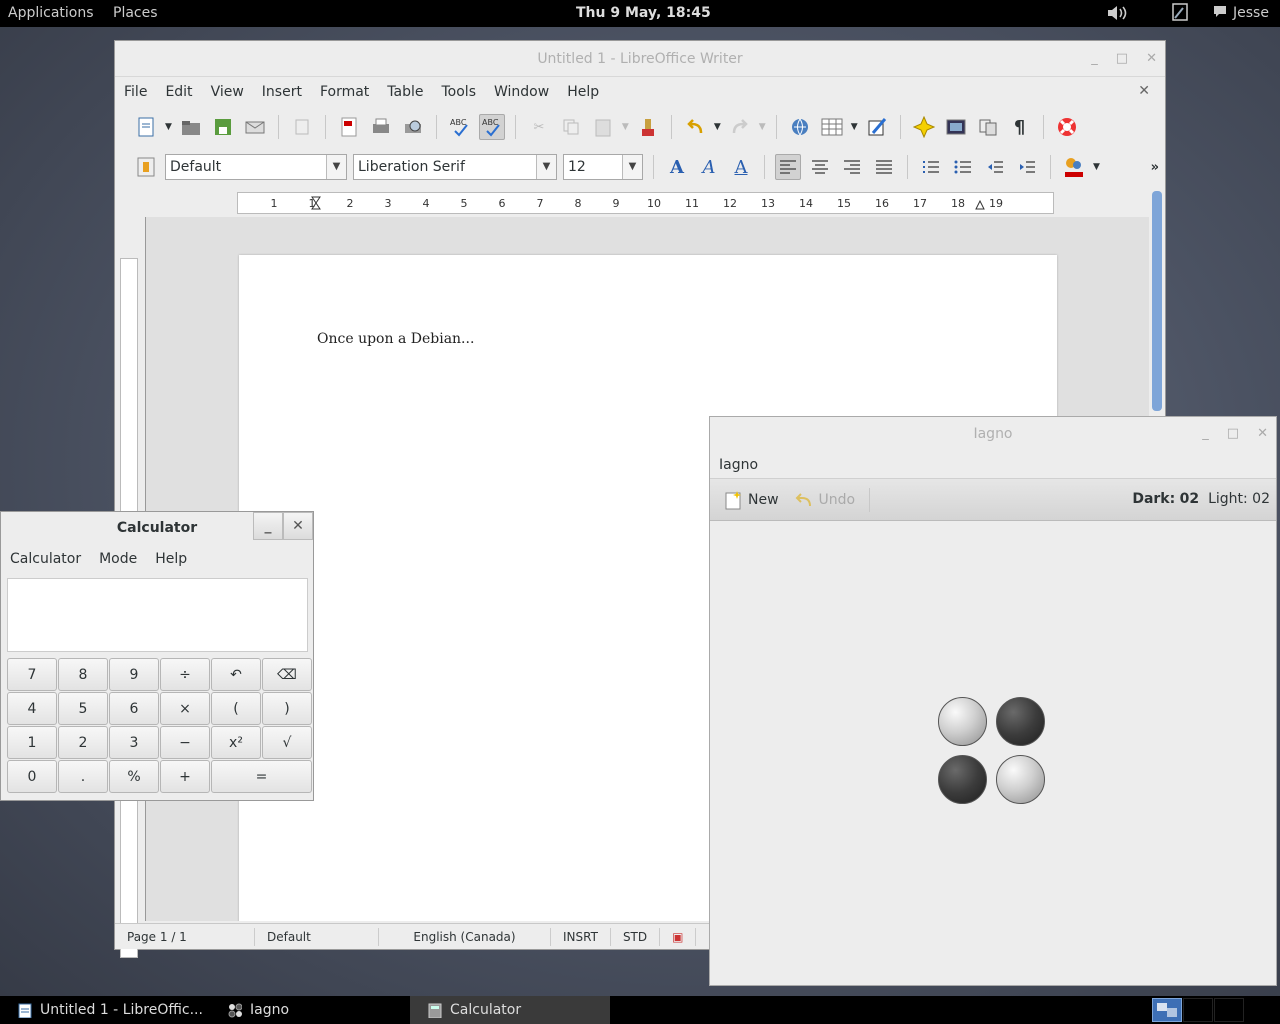  Describe the element at coordinates (83, 776) in the screenshot. I see `key-decimal: .` at that location.